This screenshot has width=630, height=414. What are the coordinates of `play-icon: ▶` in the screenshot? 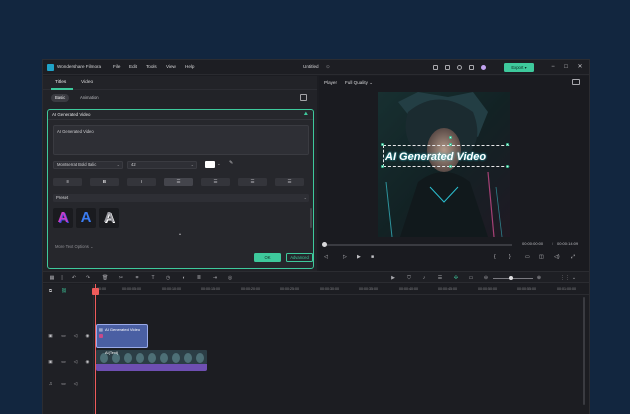 It's located at (359, 257).